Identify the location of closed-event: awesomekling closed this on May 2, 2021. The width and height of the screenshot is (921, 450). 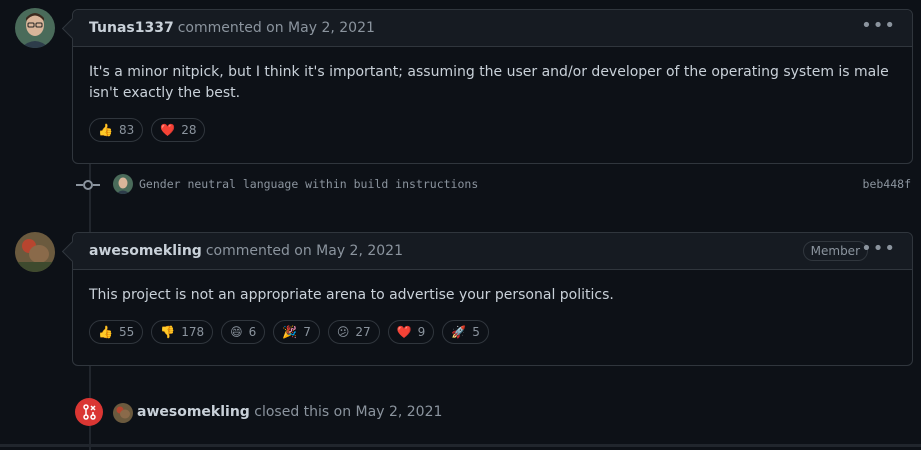
(289, 412).